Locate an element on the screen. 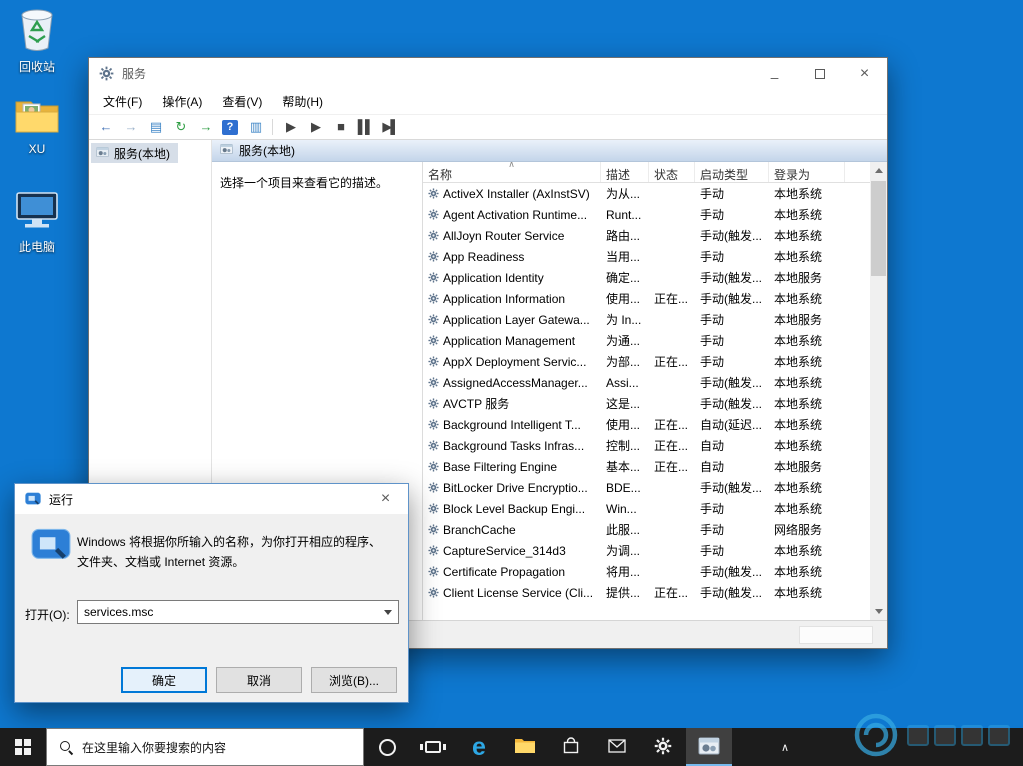 This screenshot has height=766, width=1023. task-view-button is located at coordinates (433, 747).